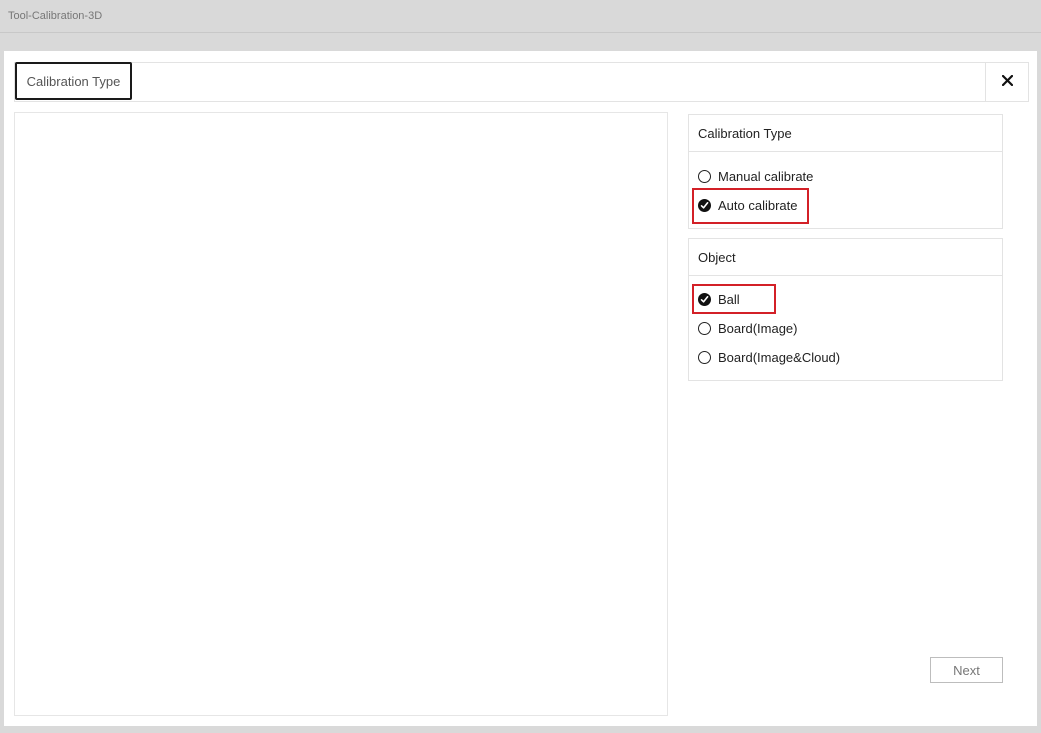  I want to click on object-header: Object, so click(845, 257).